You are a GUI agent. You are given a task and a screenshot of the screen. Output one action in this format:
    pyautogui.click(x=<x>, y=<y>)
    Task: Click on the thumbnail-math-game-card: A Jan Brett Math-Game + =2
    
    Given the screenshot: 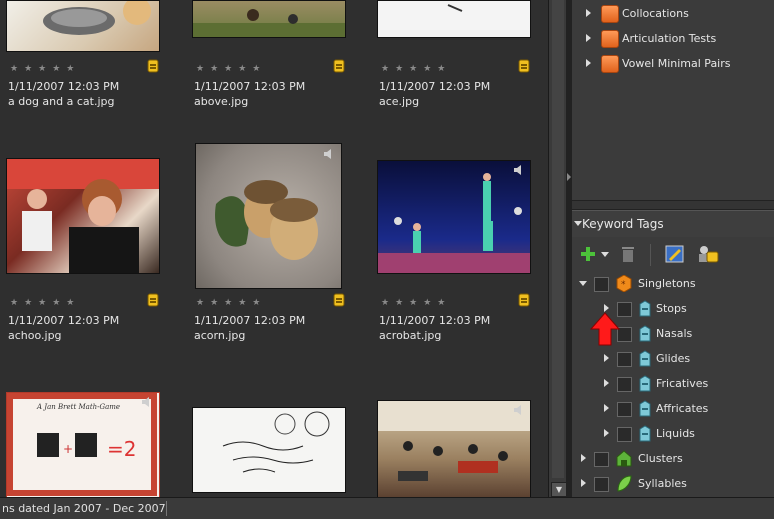 What is the action you would take?
    pyautogui.click(x=83, y=444)
    